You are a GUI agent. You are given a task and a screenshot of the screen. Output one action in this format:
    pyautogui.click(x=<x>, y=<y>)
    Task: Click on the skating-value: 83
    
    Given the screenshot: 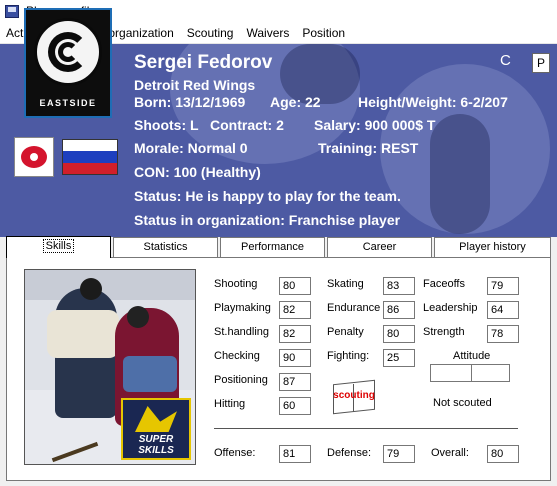 What is the action you would take?
    pyautogui.click(x=399, y=286)
    